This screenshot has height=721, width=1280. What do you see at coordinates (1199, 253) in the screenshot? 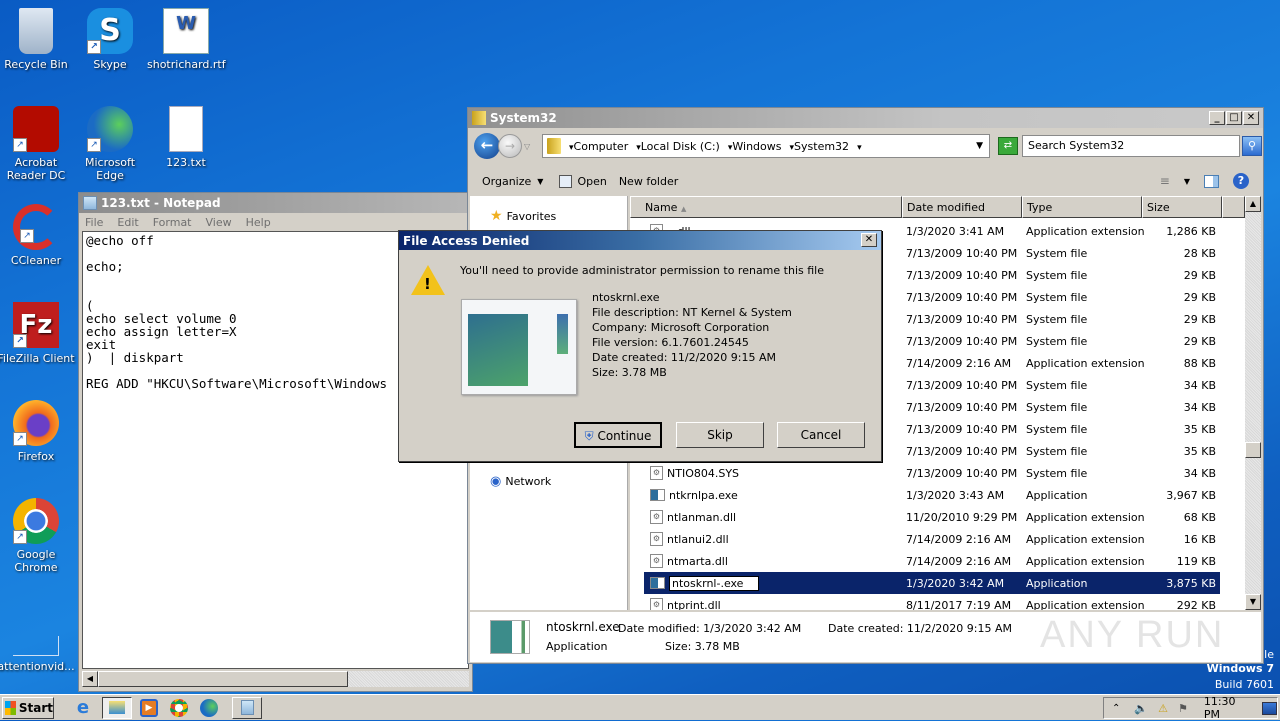
I see `file-size: 28 KB` at bounding box center [1199, 253].